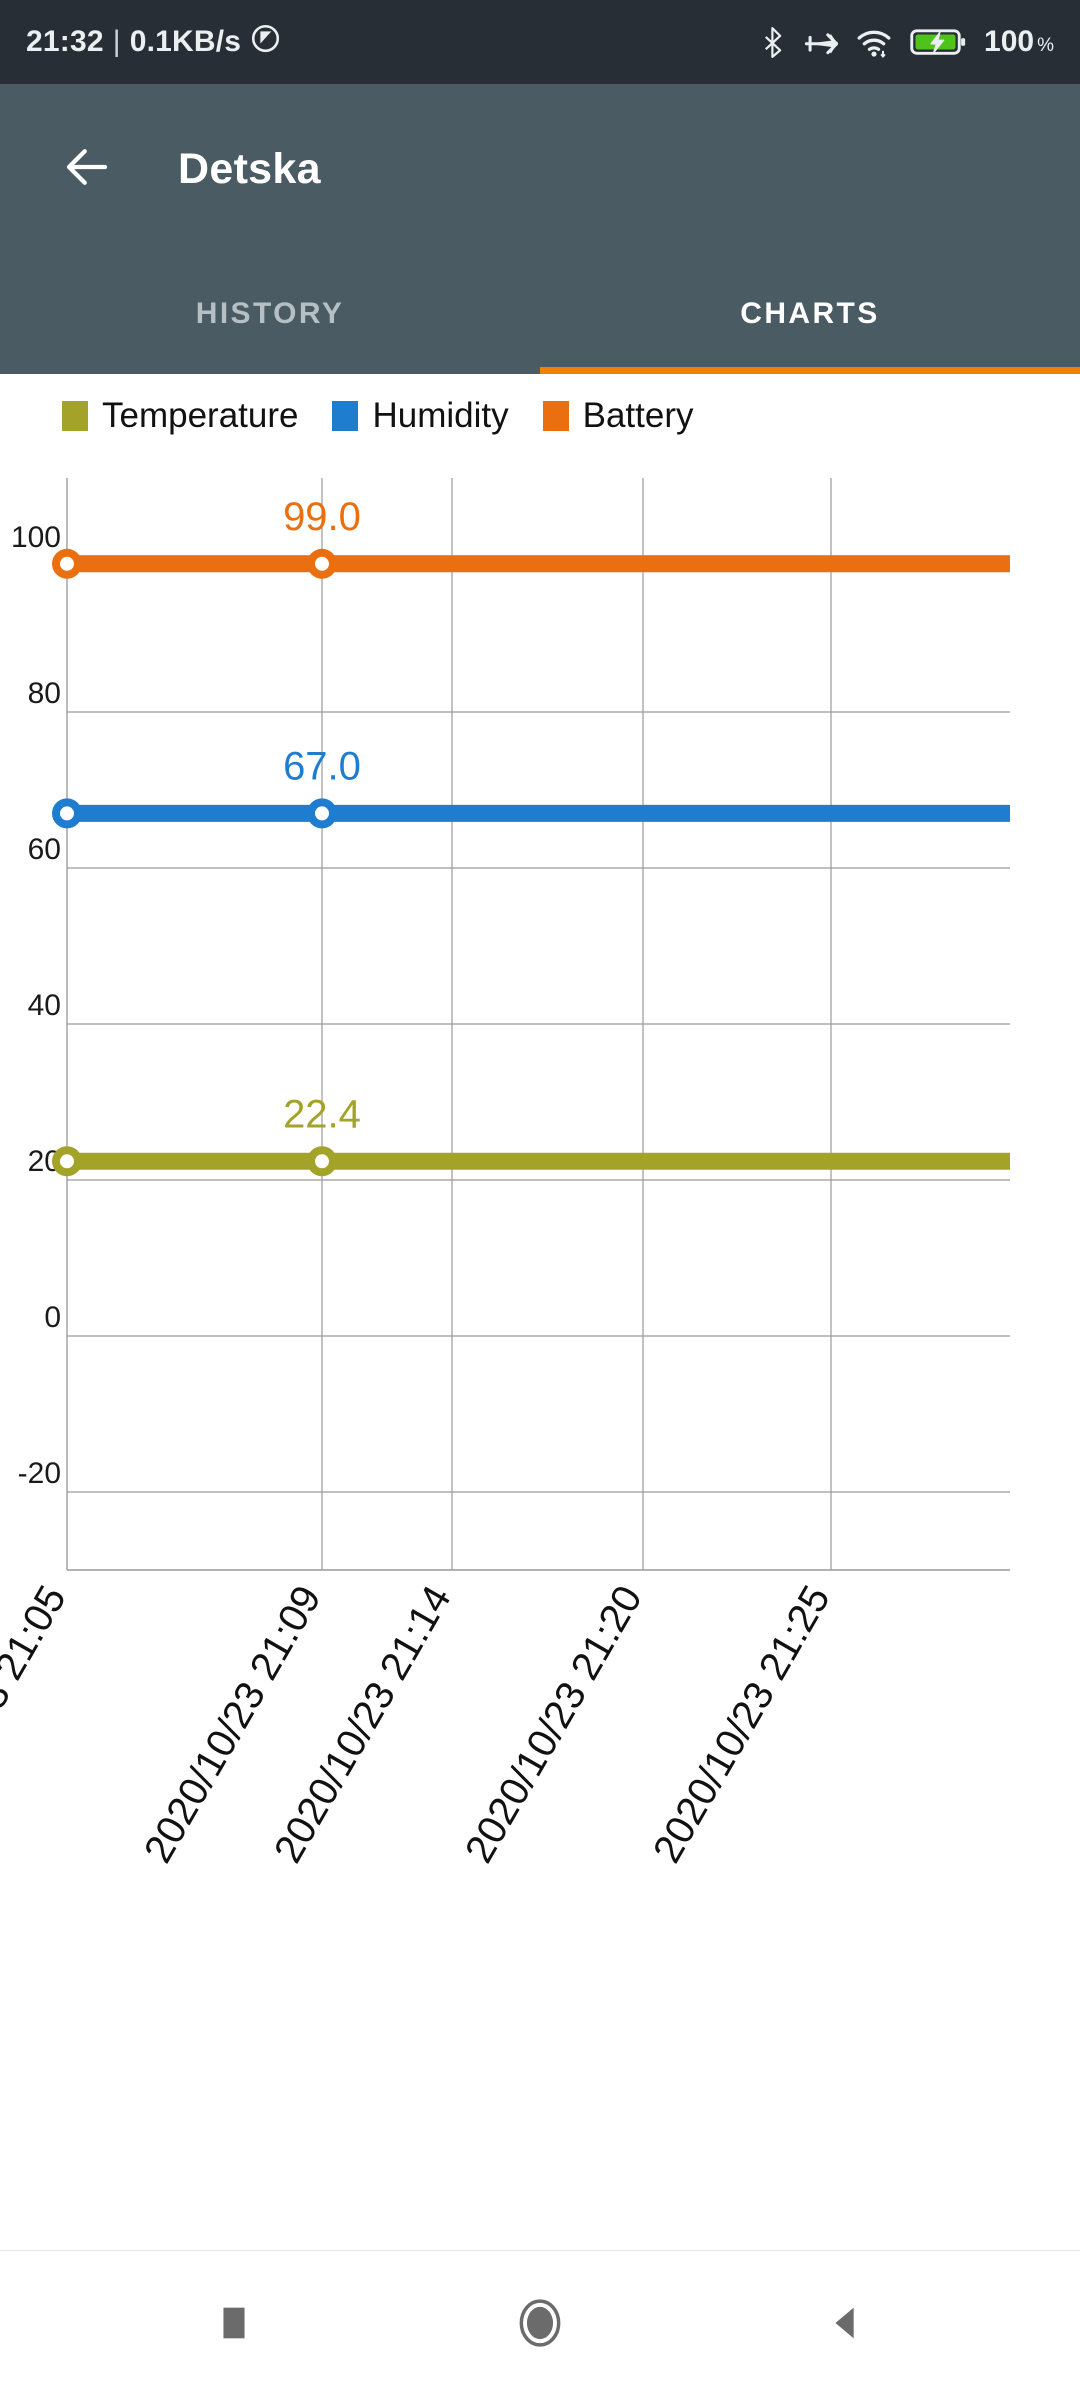  What do you see at coordinates (322, 1114) in the screenshot?
I see `value-label-temperature: 22.4` at bounding box center [322, 1114].